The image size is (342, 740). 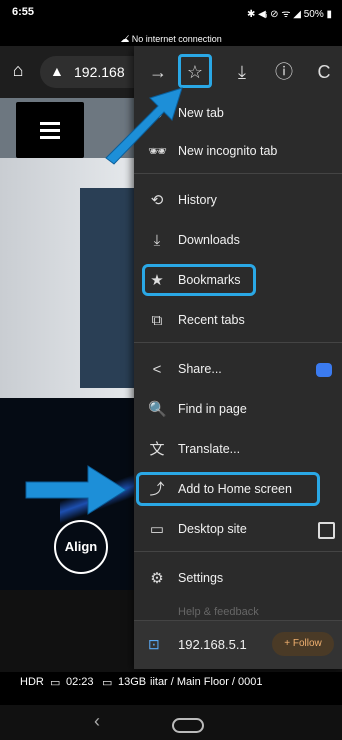 I want to click on menu-item-help-faded: Help & feedback, so click(x=218, y=612).